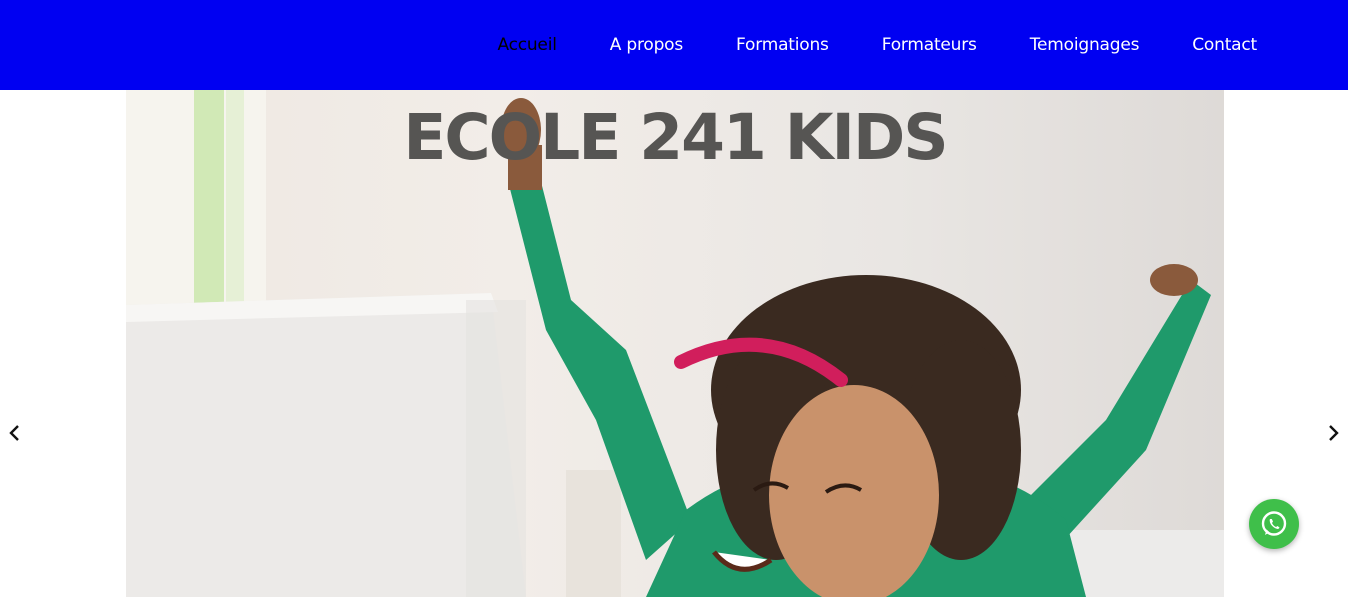 The width and height of the screenshot is (1348, 597). What do you see at coordinates (1334, 433) in the screenshot?
I see `chevron-right-icon` at bounding box center [1334, 433].